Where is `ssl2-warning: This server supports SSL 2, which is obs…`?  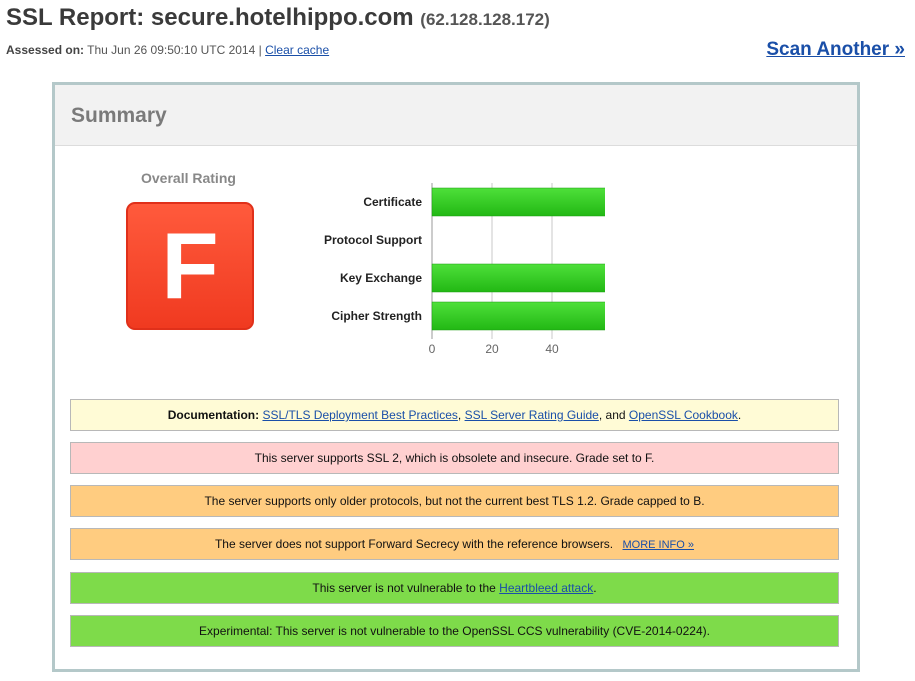
ssl2-warning: This server supports SSL 2, which is obs… is located at coordinates (454, 458).